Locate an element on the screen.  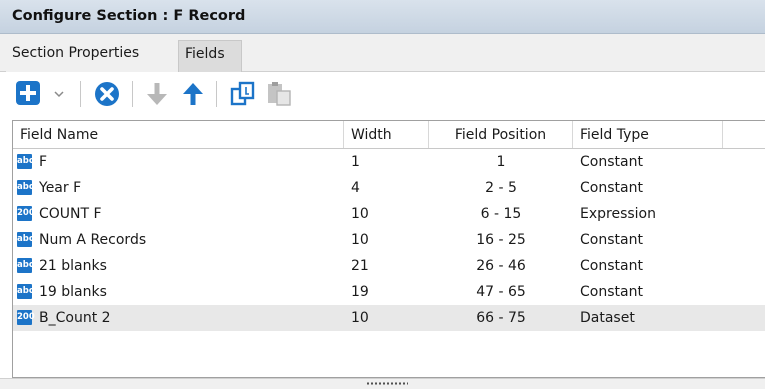
table-row: abc Num A Records 10 16 - 25 Constant is located at coordinates (389, 240).